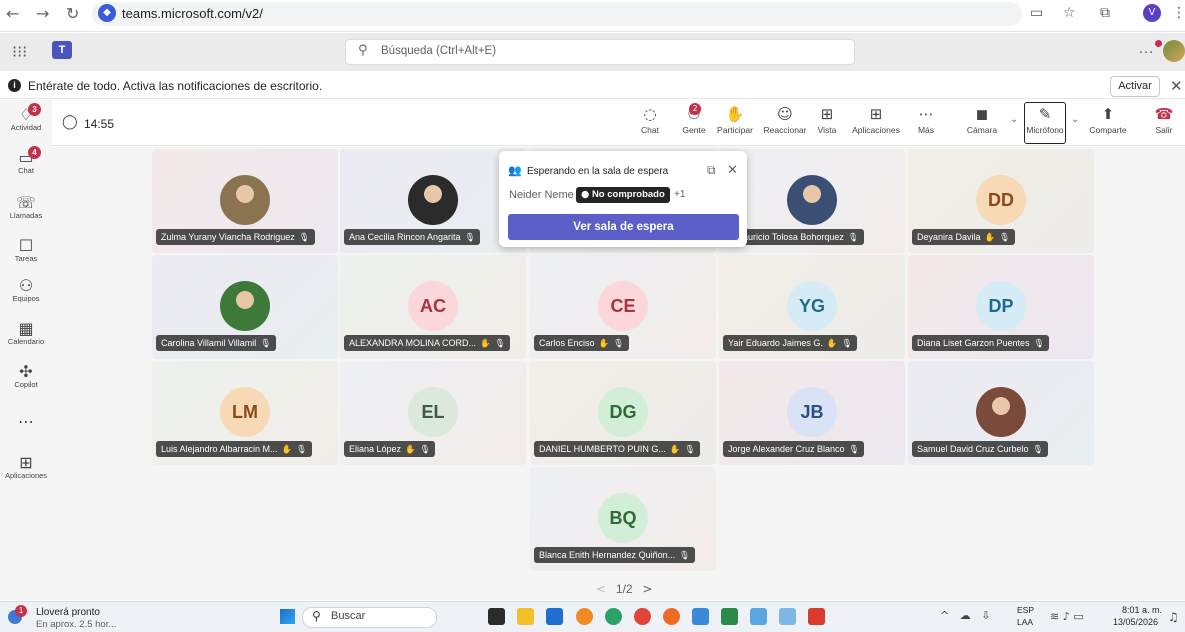  Describe the element at coordinates (12, 13) in the screenshot. I see `back-icon: ←` at that location.